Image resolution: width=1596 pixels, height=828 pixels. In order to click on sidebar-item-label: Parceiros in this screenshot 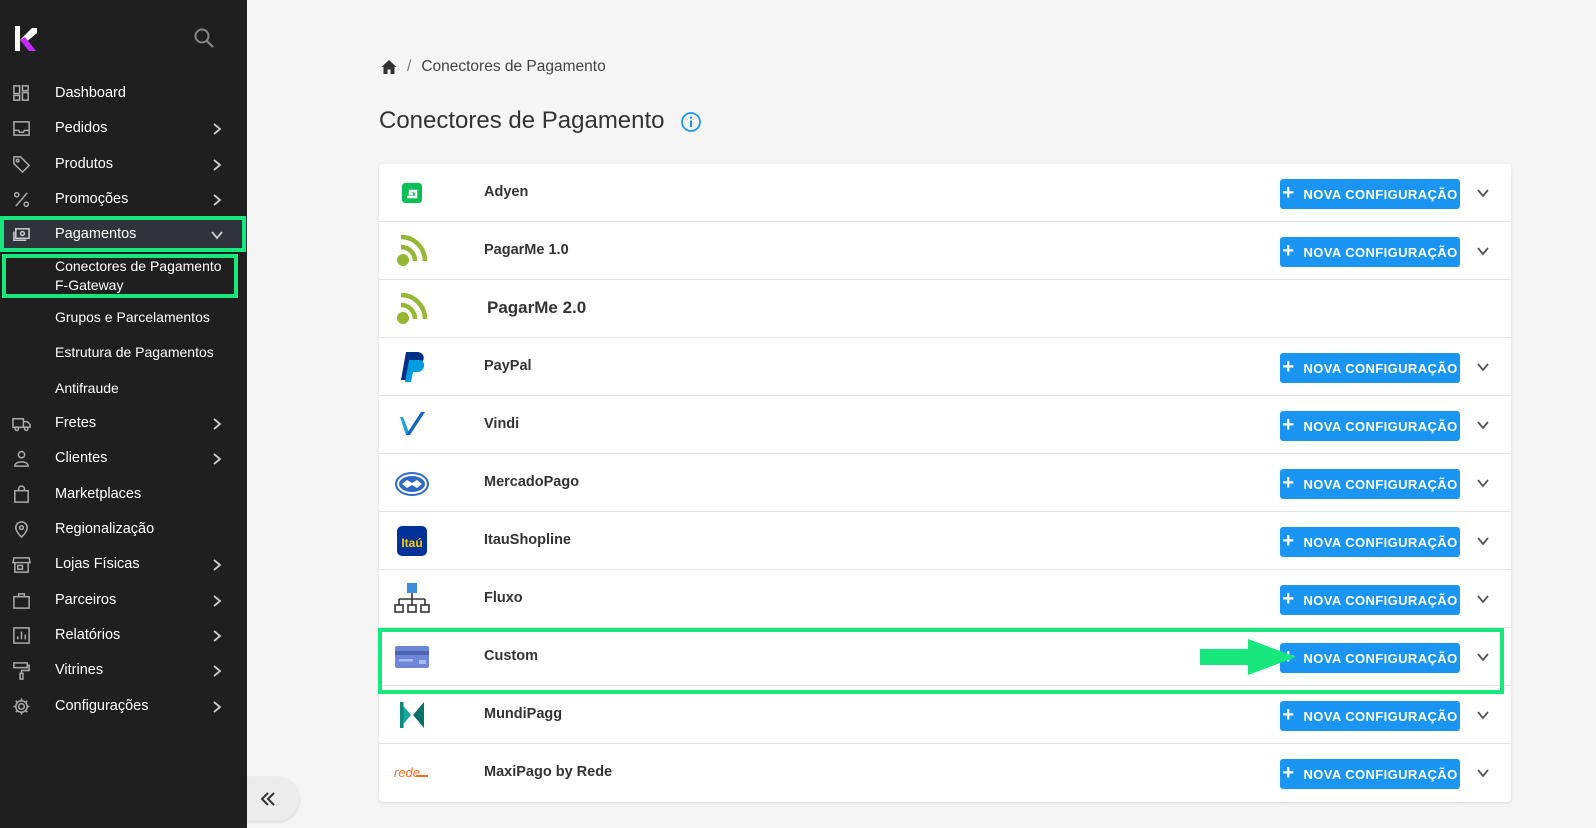, I will do `click(86, 600)`.